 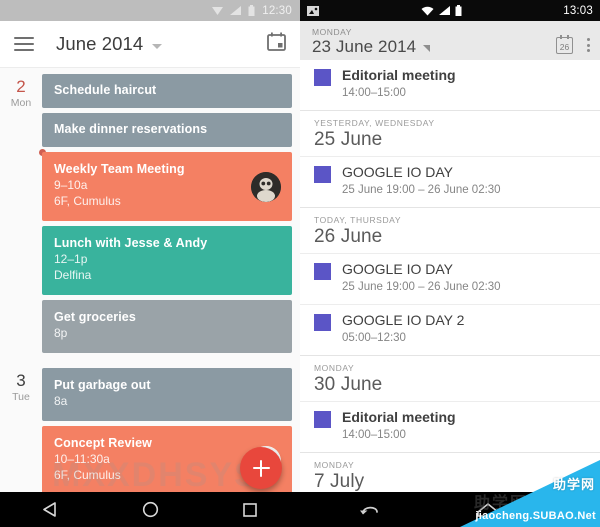 What do you see at coordinates (21, 380) in the screenshot?
I see `day-number: 3` at bounding box center [21, 380].